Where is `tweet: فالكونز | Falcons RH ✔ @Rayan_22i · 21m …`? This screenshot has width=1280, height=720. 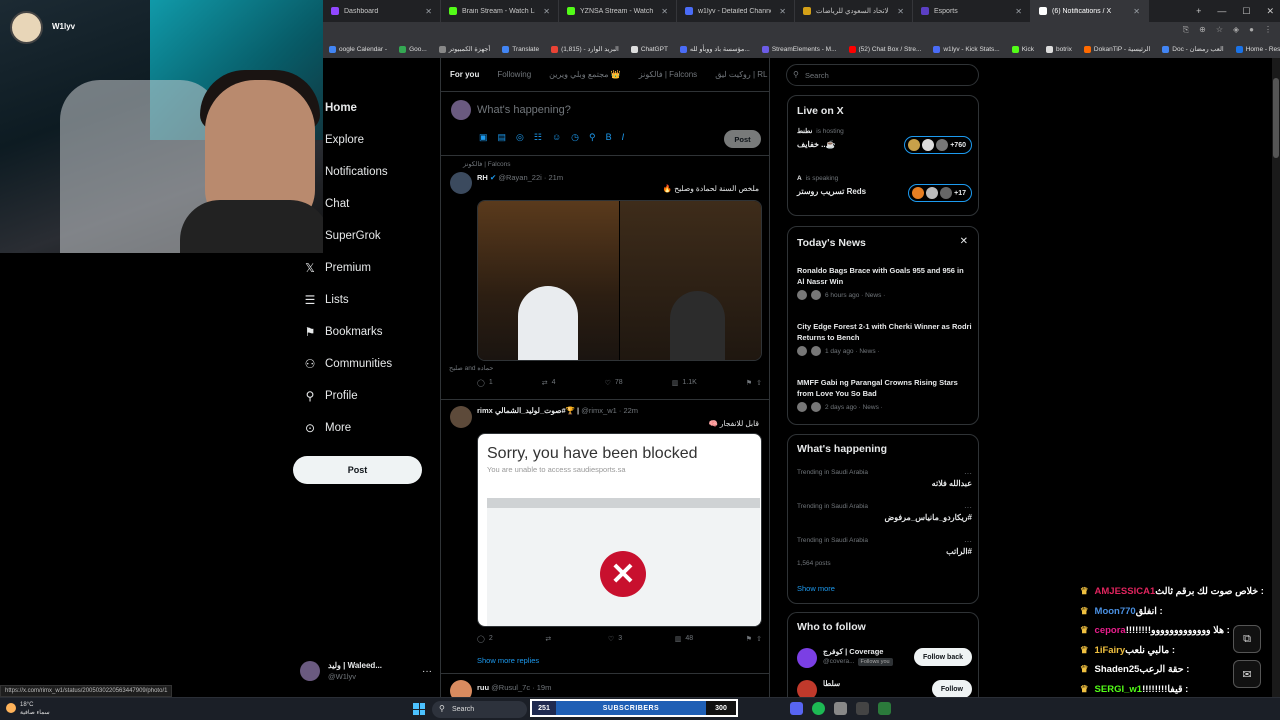 tweet: فالكونز | Falcons RH ✔ @Rayan_22i · 21m … is located at coordinates (605, 278).